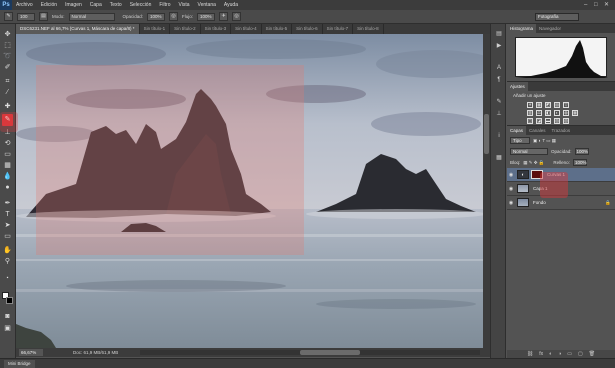  Describe the element at coordinates (548, 105) in the screenshot. I see `curves-adjust-icon: ◩` at that location.